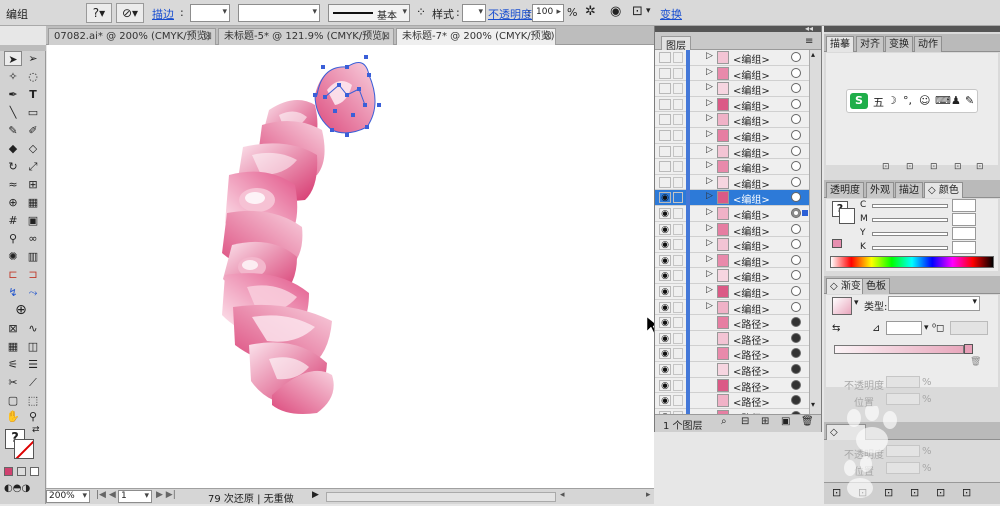 This screenshot has height=506, width=1000. I want to click on aspect-ratio-icon: ⁰◻, so click(938, 328).